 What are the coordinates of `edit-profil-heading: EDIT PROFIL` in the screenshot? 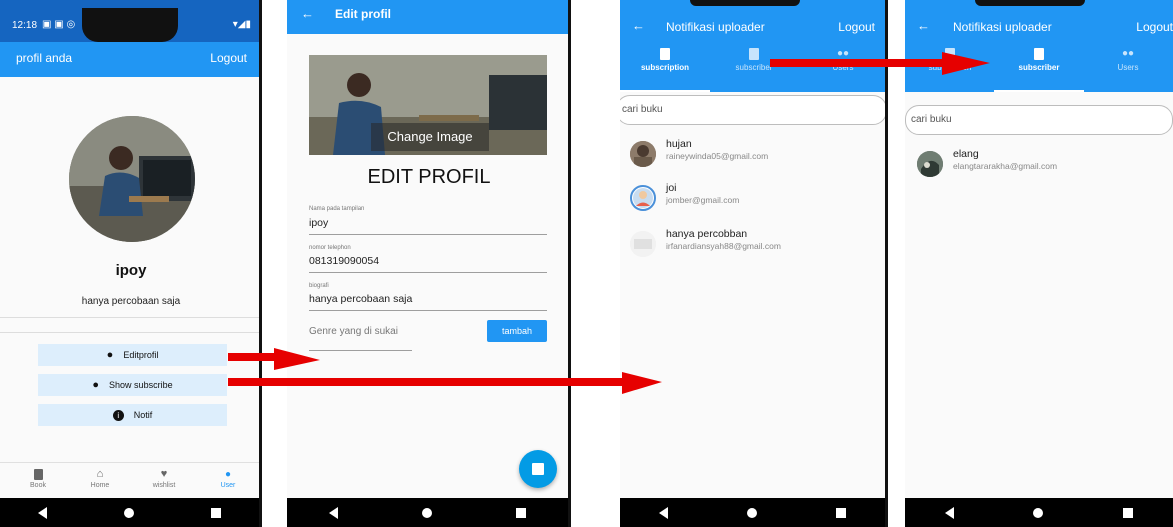 It's located at (429, 177).